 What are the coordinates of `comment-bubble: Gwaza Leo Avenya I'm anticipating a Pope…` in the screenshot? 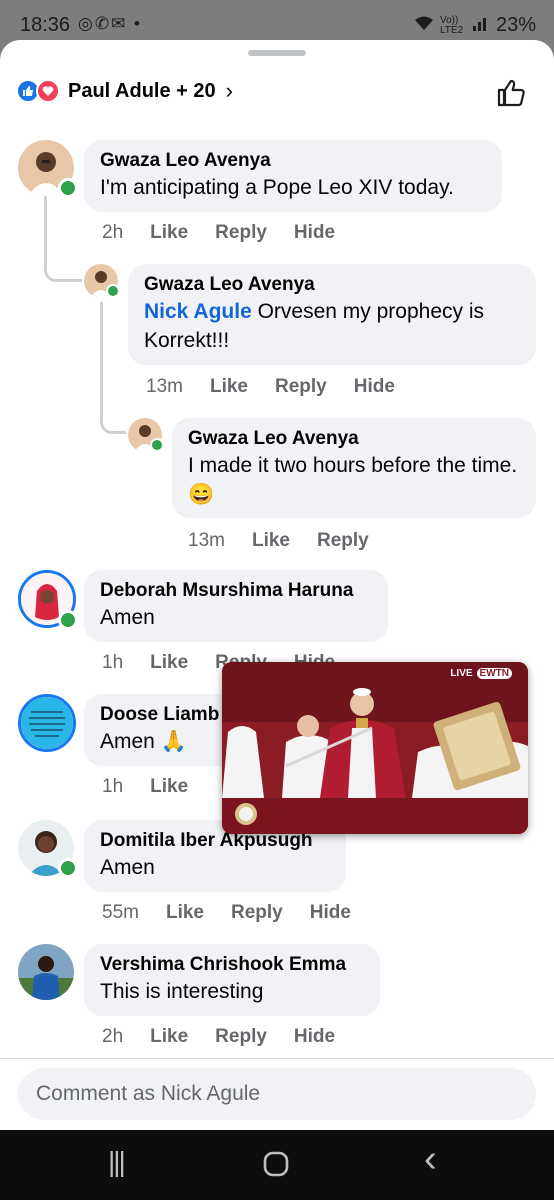 It's located at (293, 176).